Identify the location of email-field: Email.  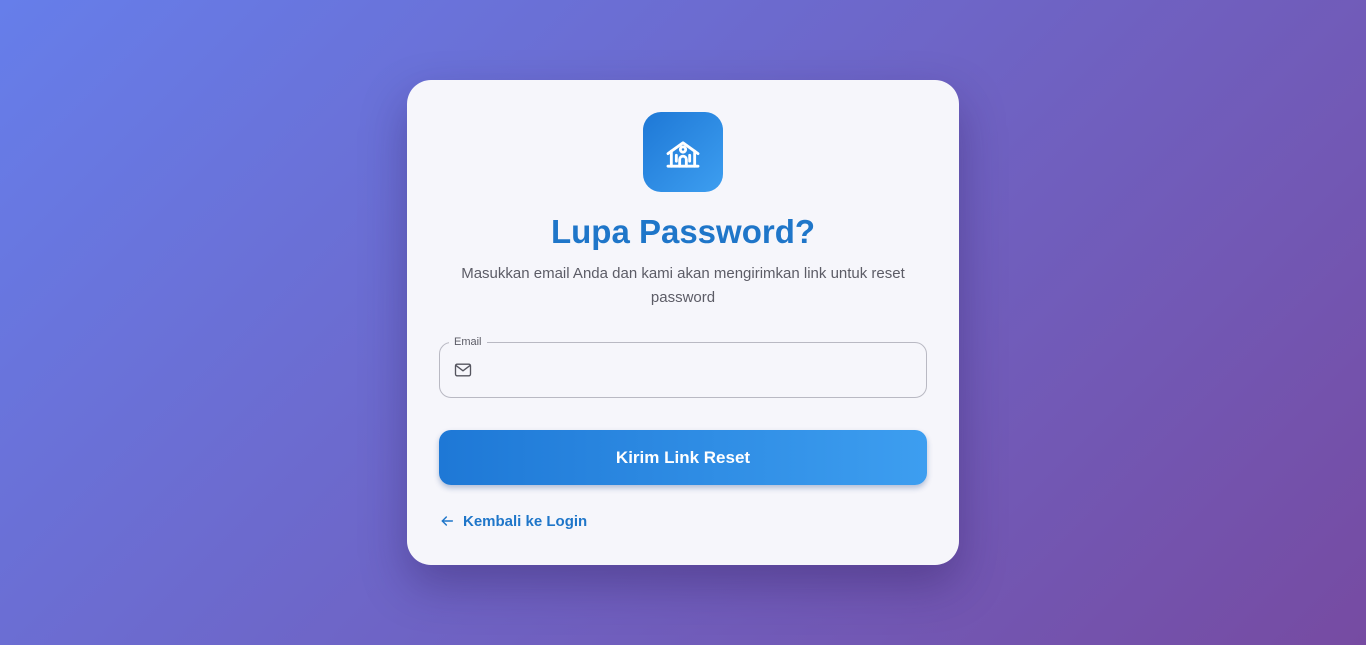
(683, 366).